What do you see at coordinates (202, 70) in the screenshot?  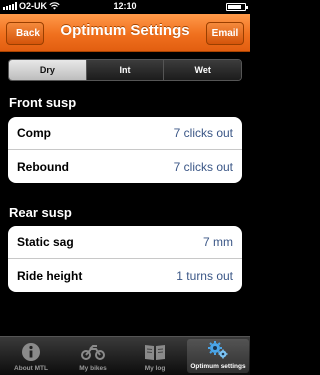 I see `segment-wet: Wet` at bounding box center [202, 70].